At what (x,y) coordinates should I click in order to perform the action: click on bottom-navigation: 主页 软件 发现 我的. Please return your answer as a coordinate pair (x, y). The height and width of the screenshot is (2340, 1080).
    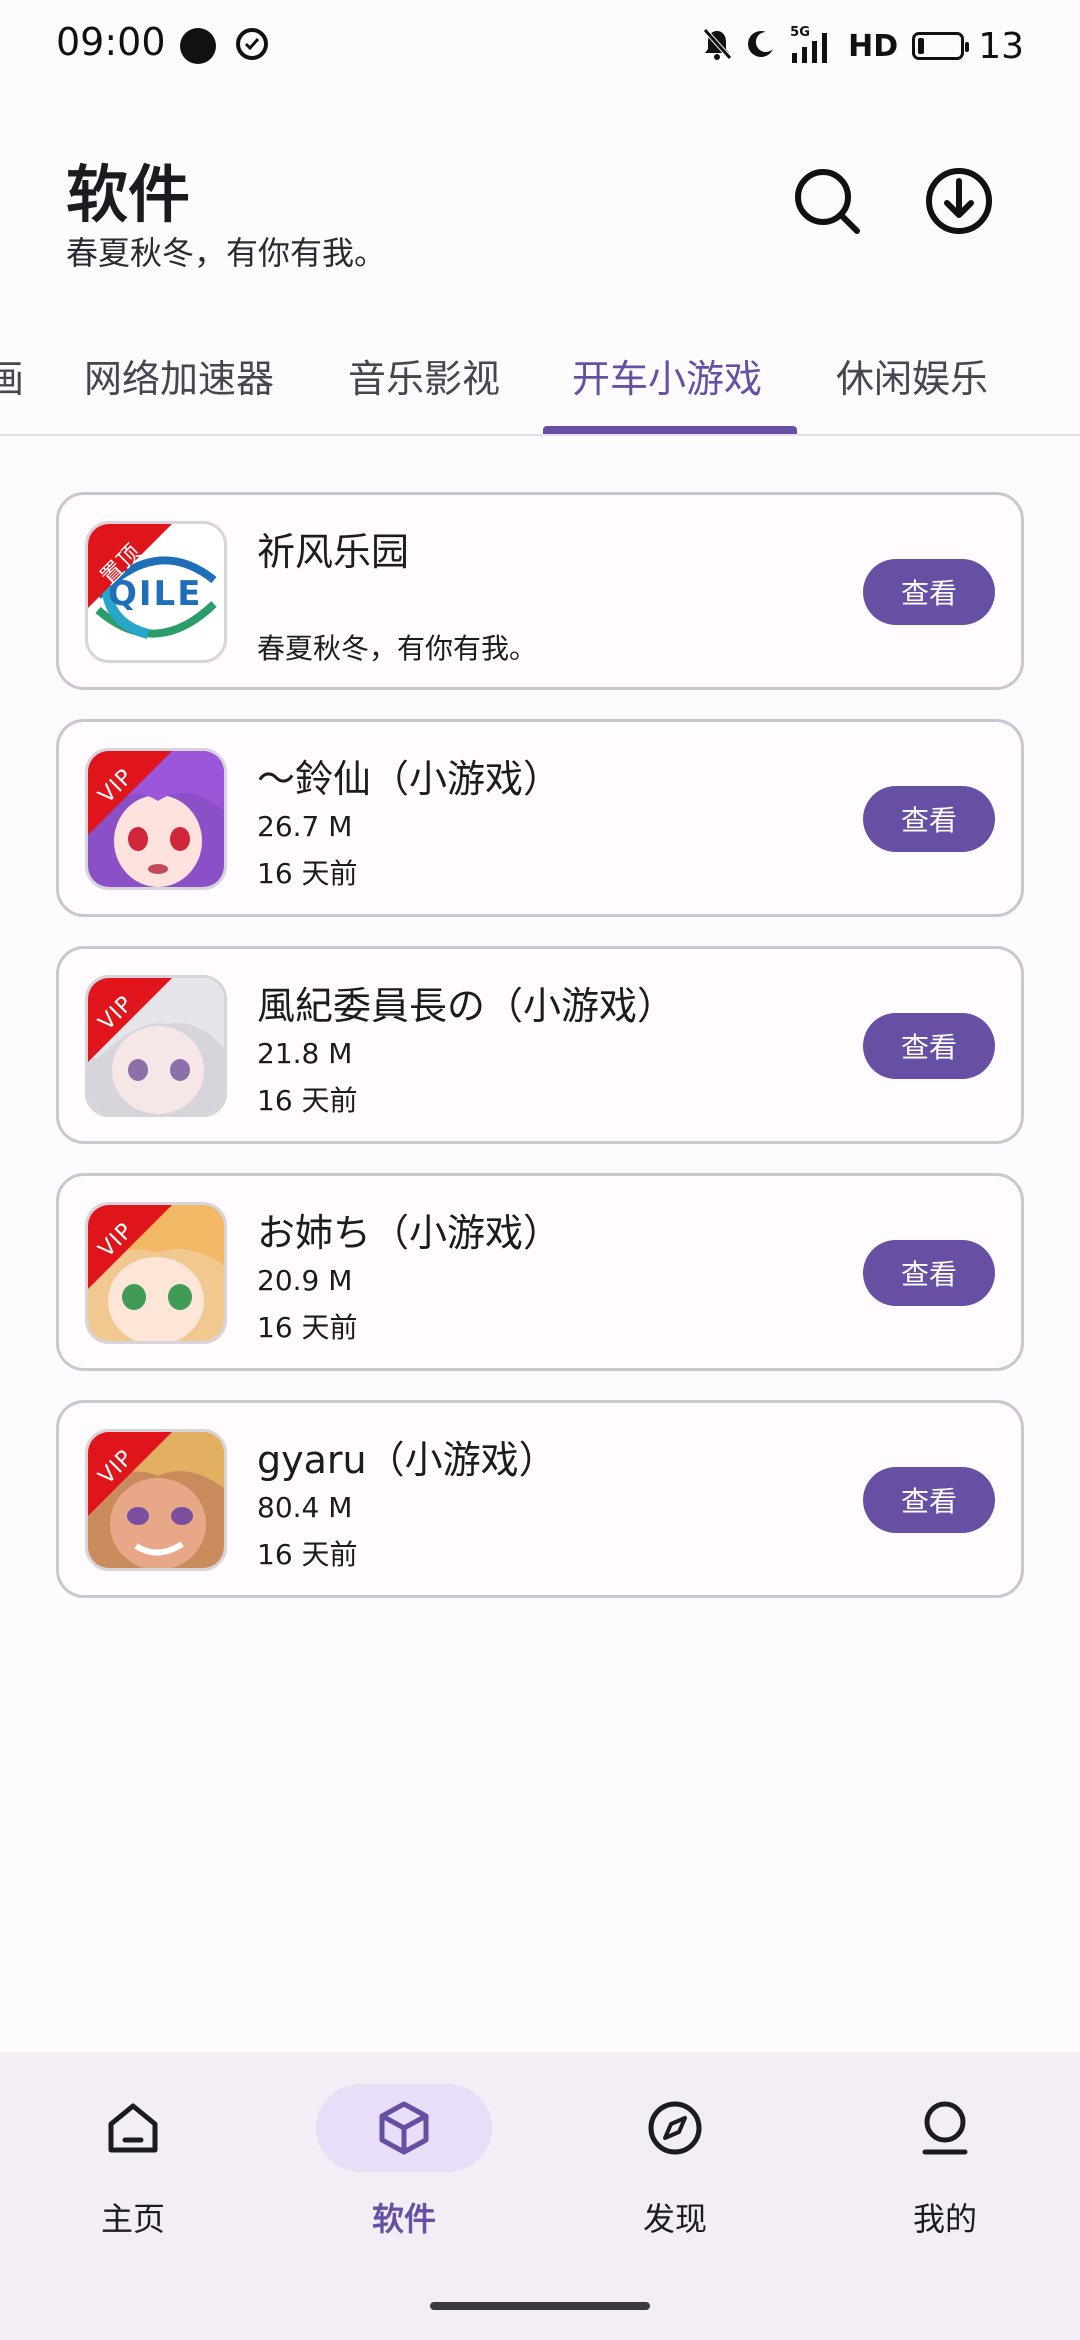
    Looking at the image, I should click on (540, 2196).